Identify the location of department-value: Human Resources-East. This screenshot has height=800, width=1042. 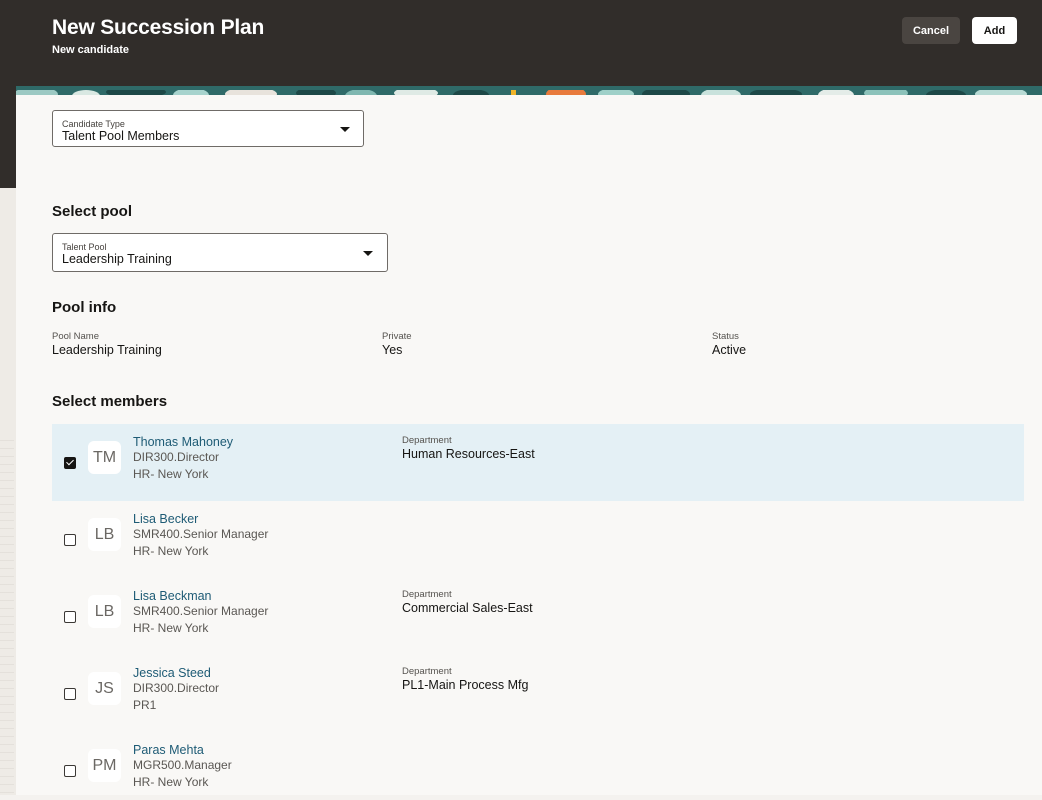
(468, 454).